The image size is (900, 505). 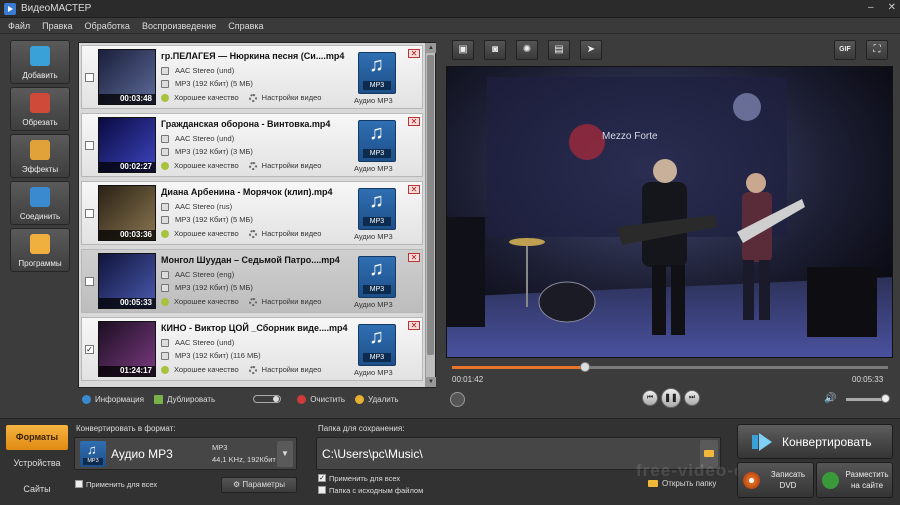 I want to click on previous-button: ⏮, so click(x=650, y=398).